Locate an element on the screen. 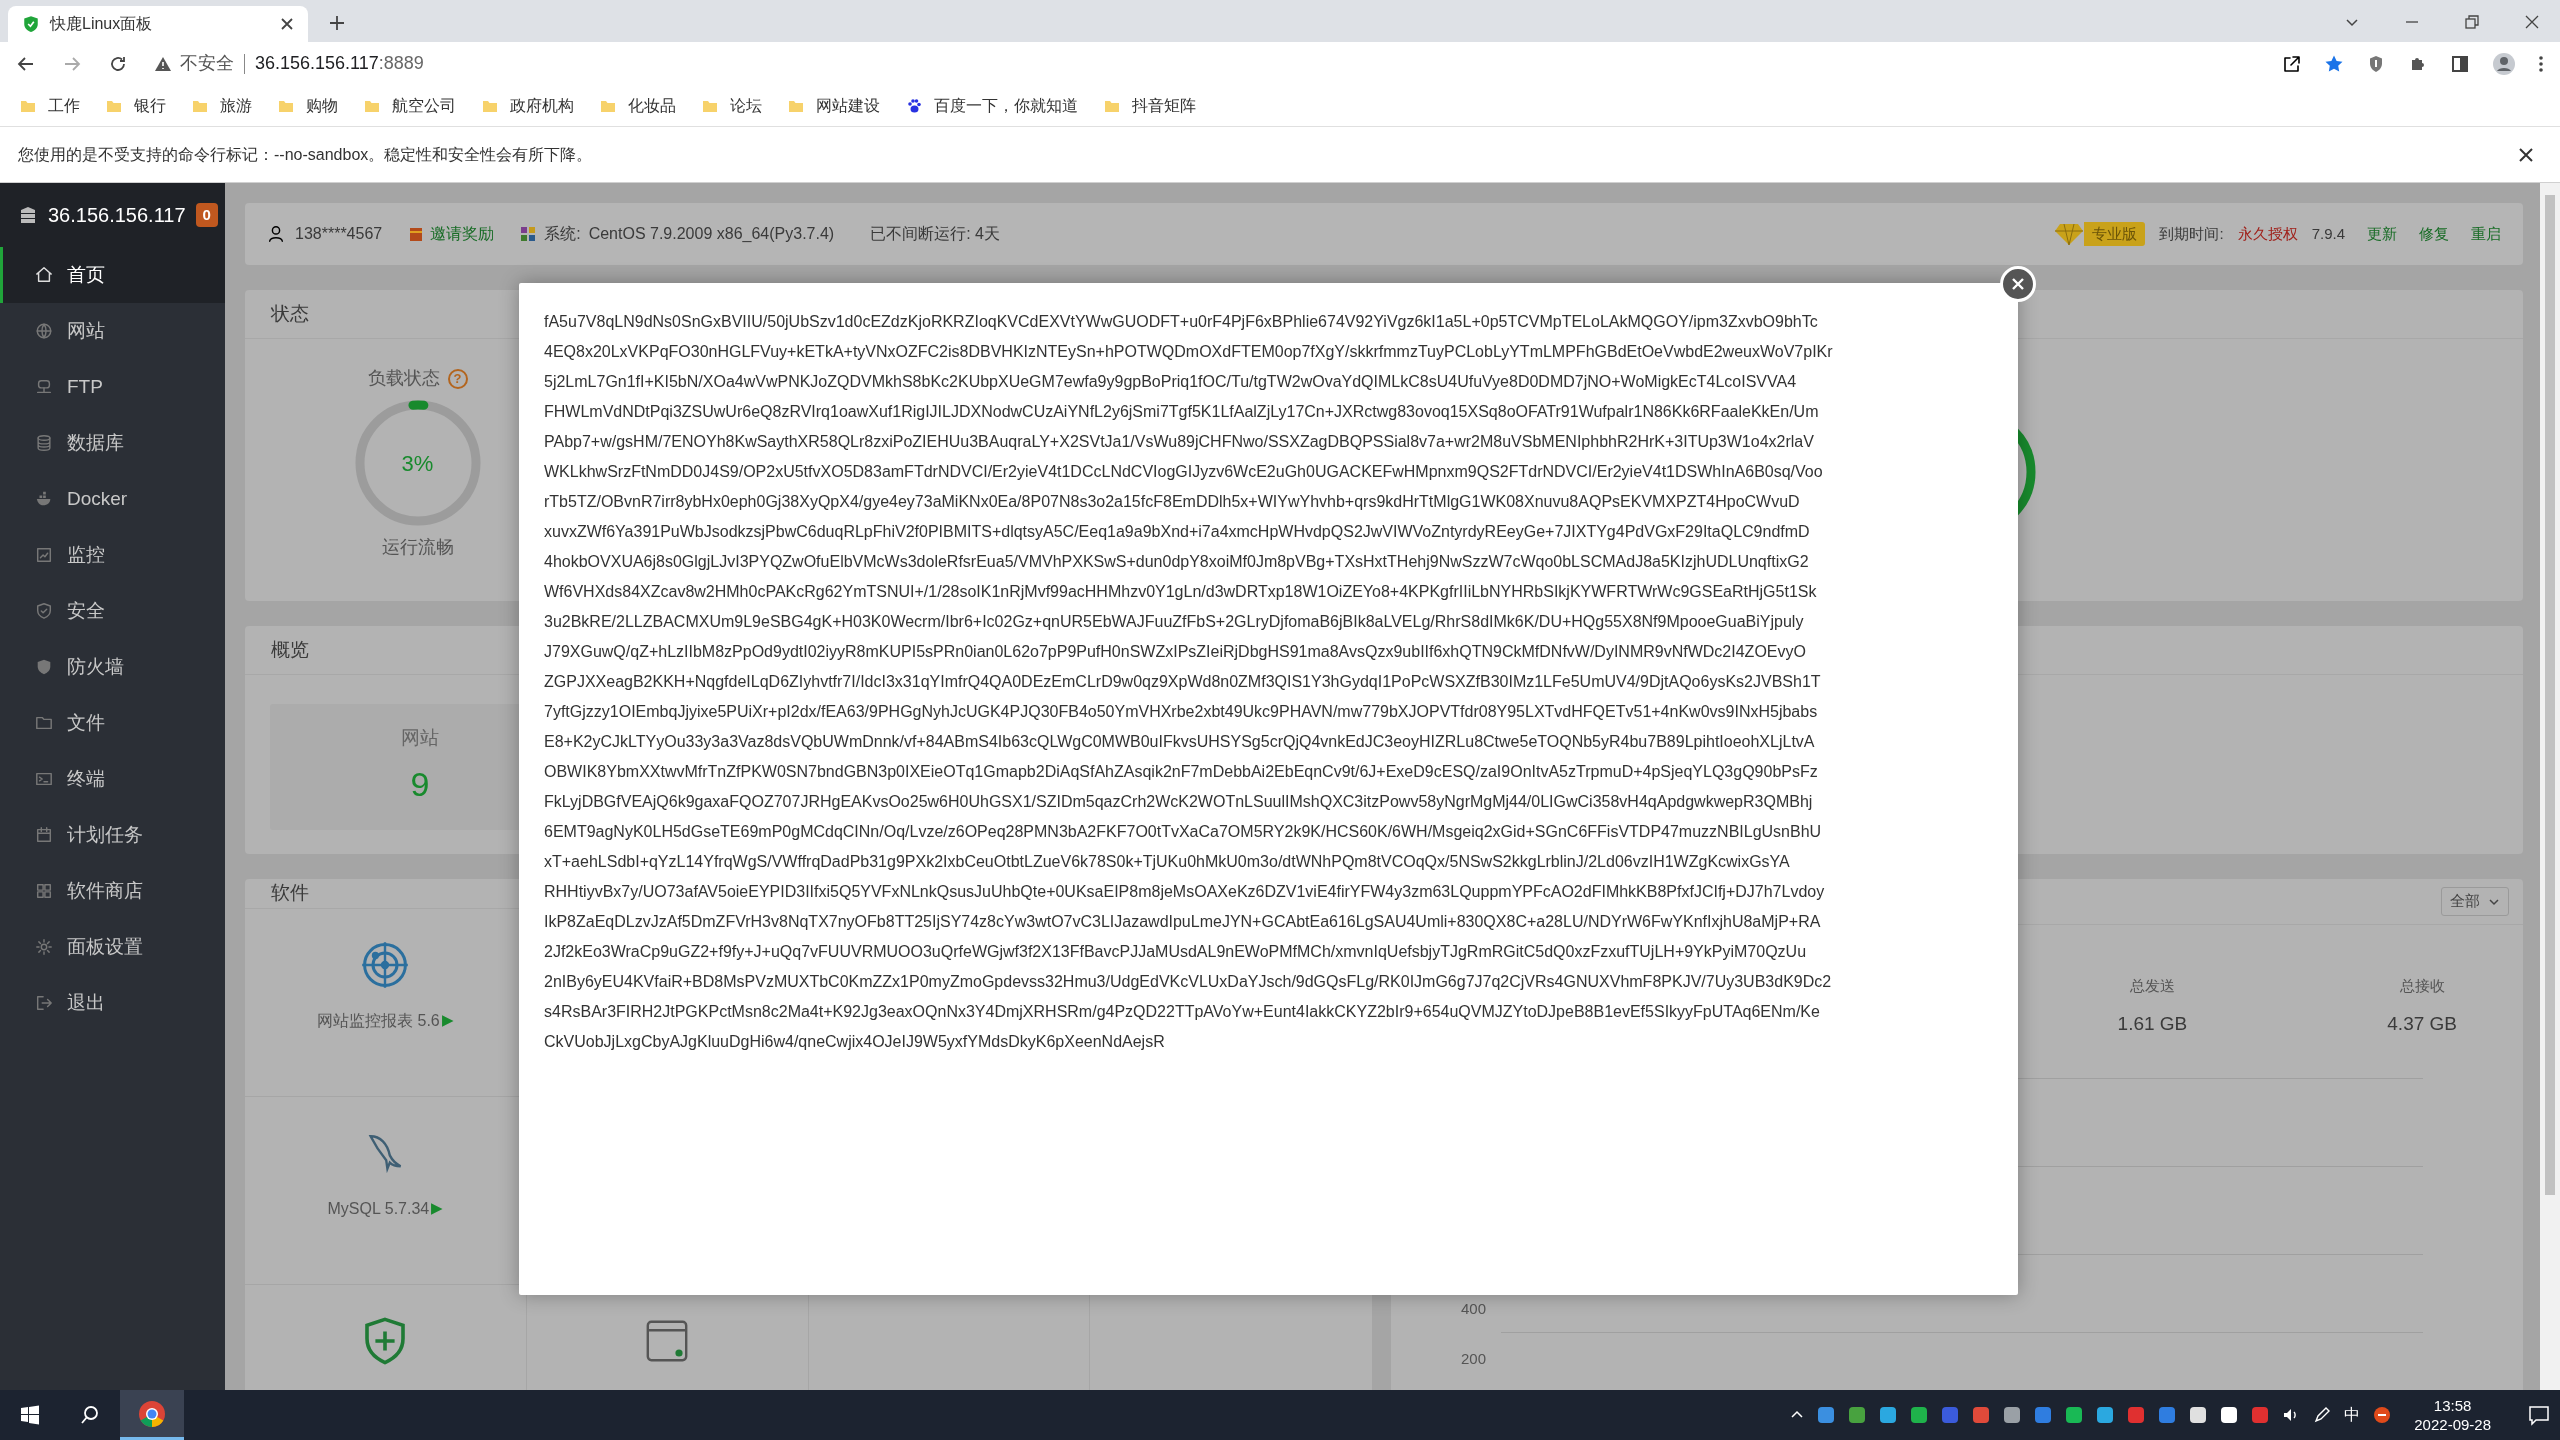 The image size is (2560, 1440). paw-icon is located at coordinates (914, 105).